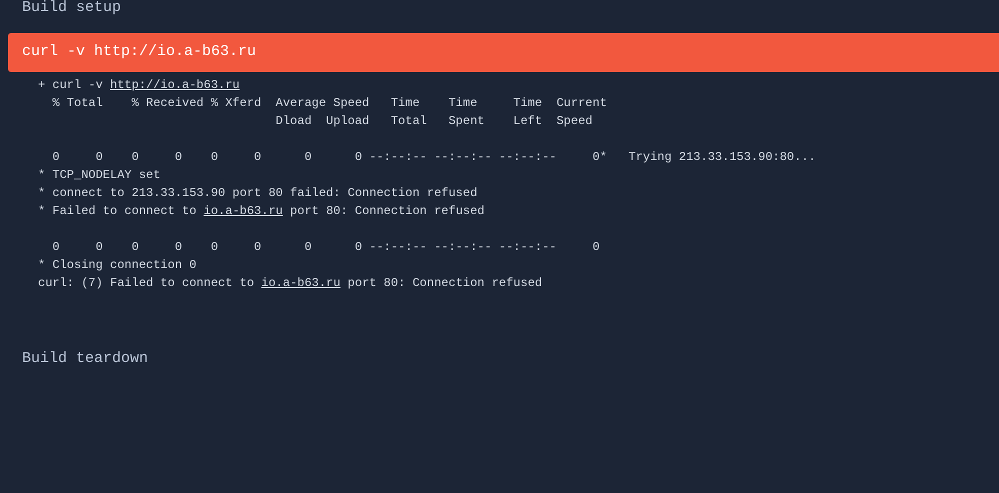 This screenshot has height=493, width=999. What do you see at coordinates (329, 103) in the screenshot?
I see `log-line: % Total % Received % Xferd Average Speed Time Time Time Current` at bounding box center [329, 103].